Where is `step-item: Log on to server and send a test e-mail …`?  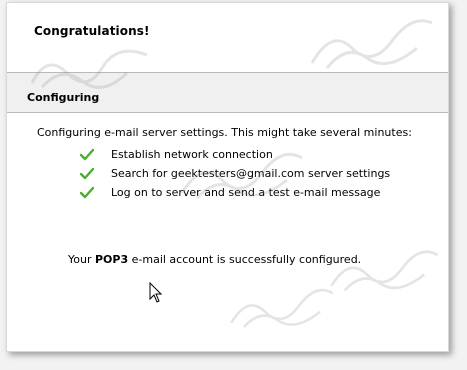
step-item: Log on to server and send a test e-mail … is located at coordinates (230, 192).